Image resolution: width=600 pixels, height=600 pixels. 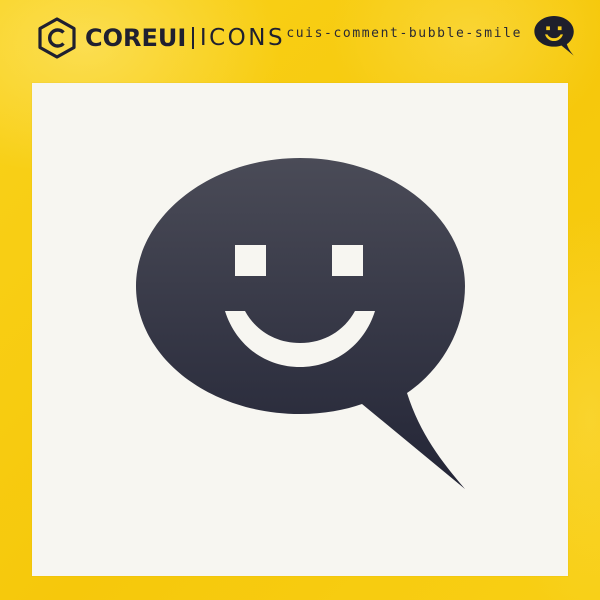 I want to click on comment-bubble-smile-icon-small, so click(x=554, y=36).